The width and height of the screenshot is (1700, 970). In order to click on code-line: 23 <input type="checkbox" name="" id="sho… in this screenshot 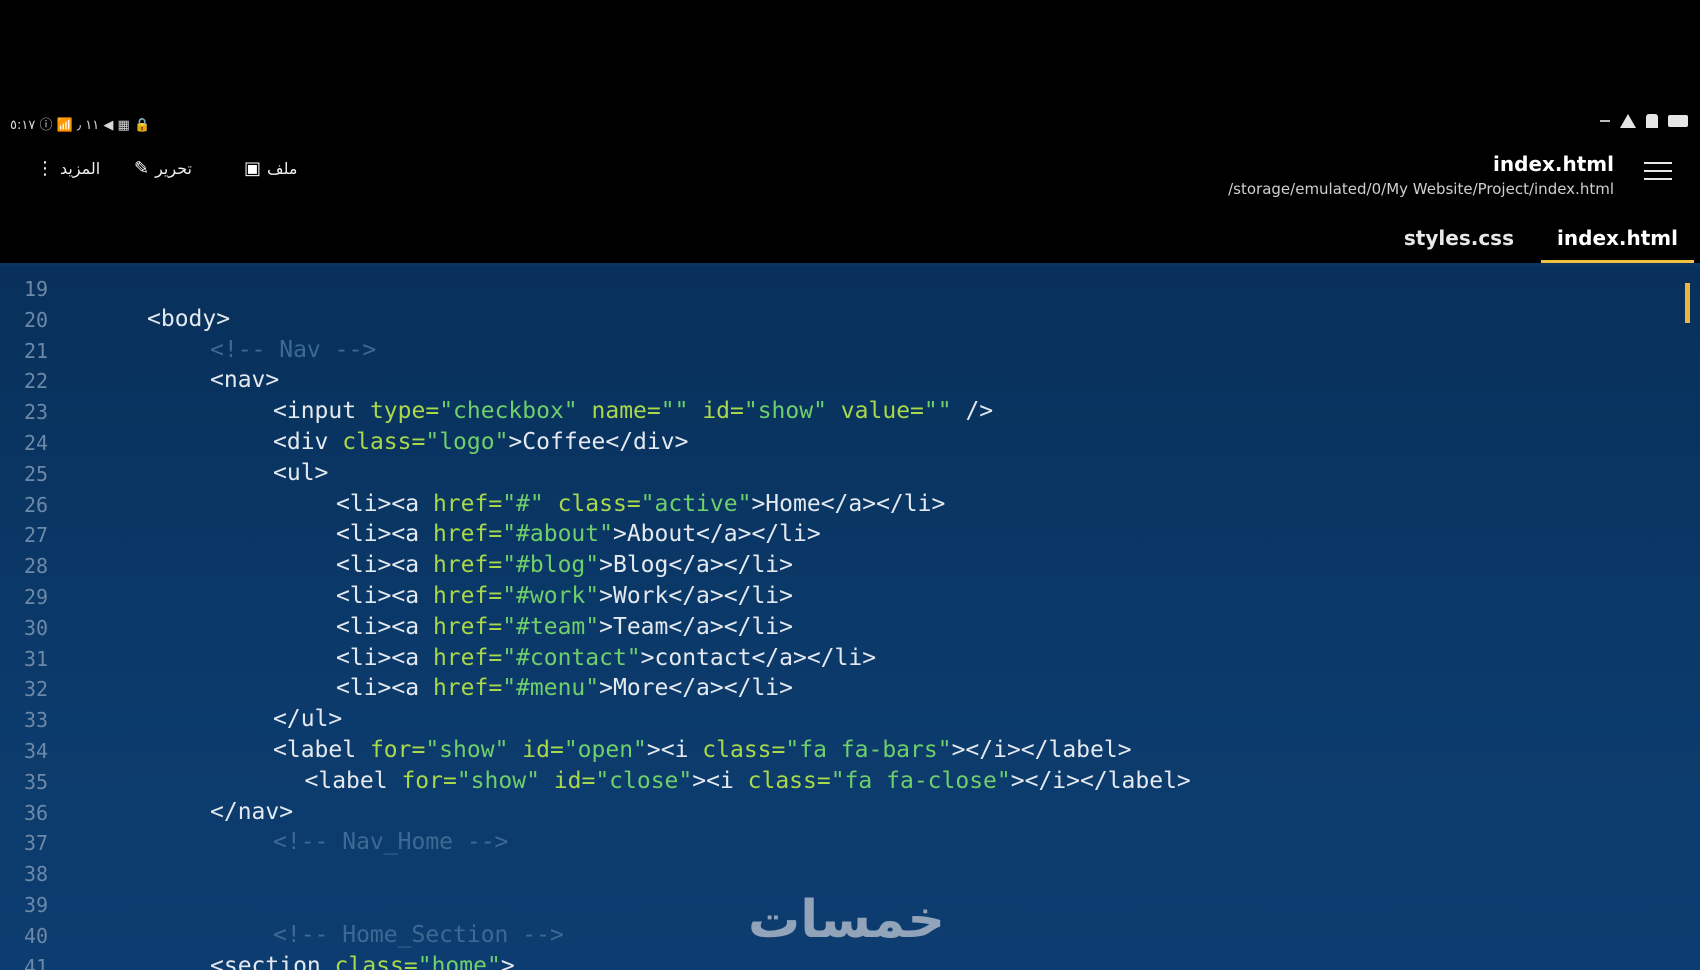, I will do `click(830, 411)`.